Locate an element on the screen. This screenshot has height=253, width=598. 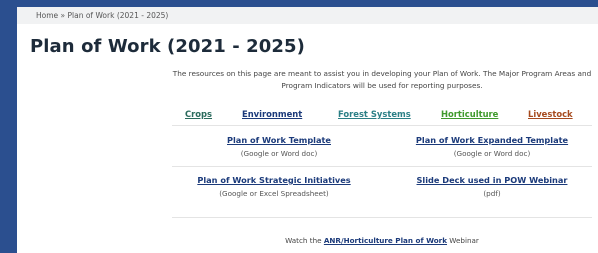
category-environment-link: Environment is located at coordinates (272, 114).